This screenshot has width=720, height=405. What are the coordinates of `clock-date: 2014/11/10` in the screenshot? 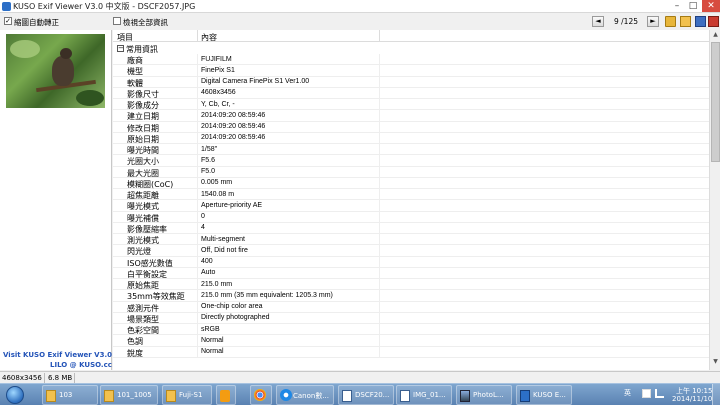 It's located at (692, 399).